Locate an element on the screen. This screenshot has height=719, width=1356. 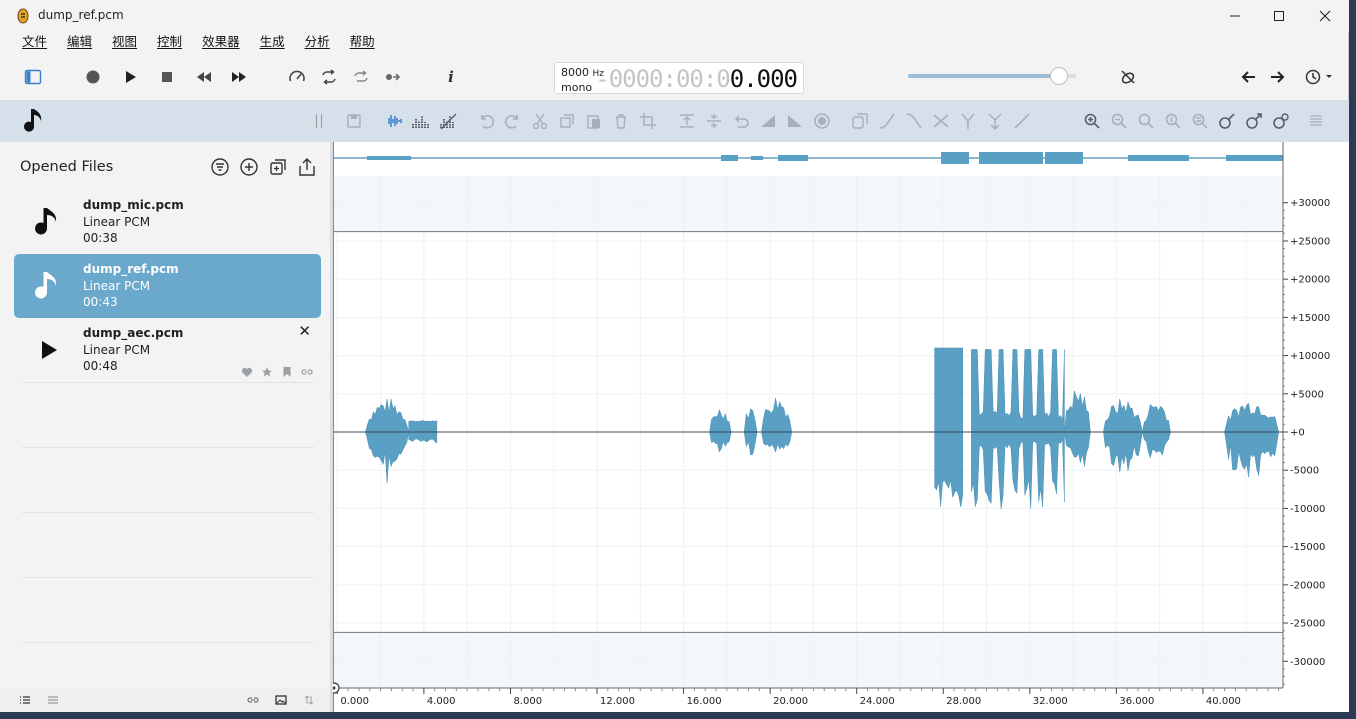
library-button is located at coordinates (34, 121).